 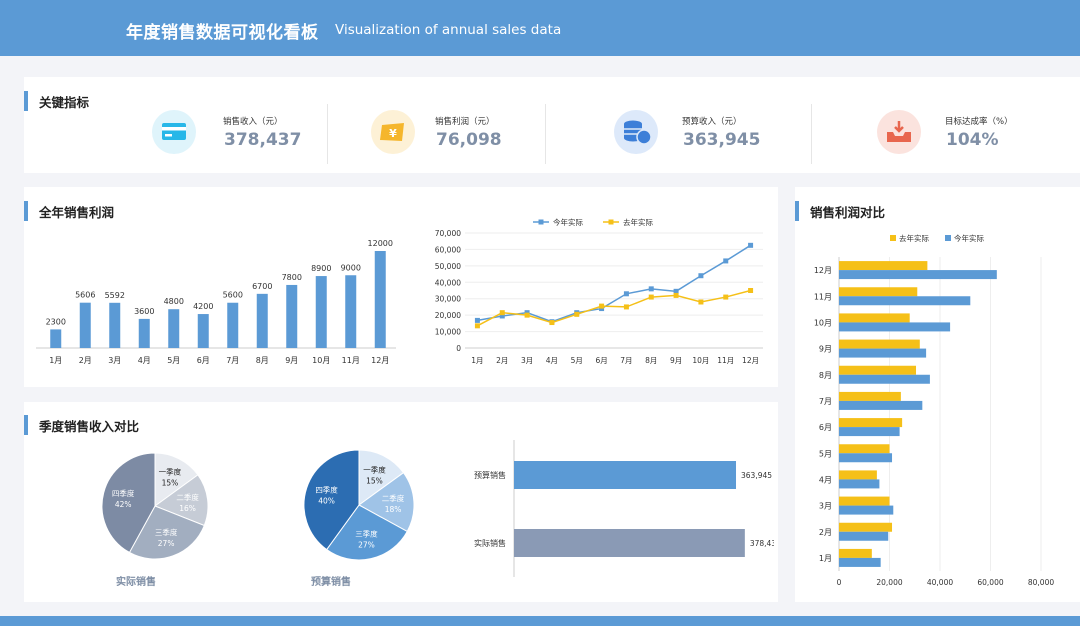 What do you see at coordinates (393, 132) in the screenshot?
I see `money-note-icon: ¥` at bounding box center [393, 132].